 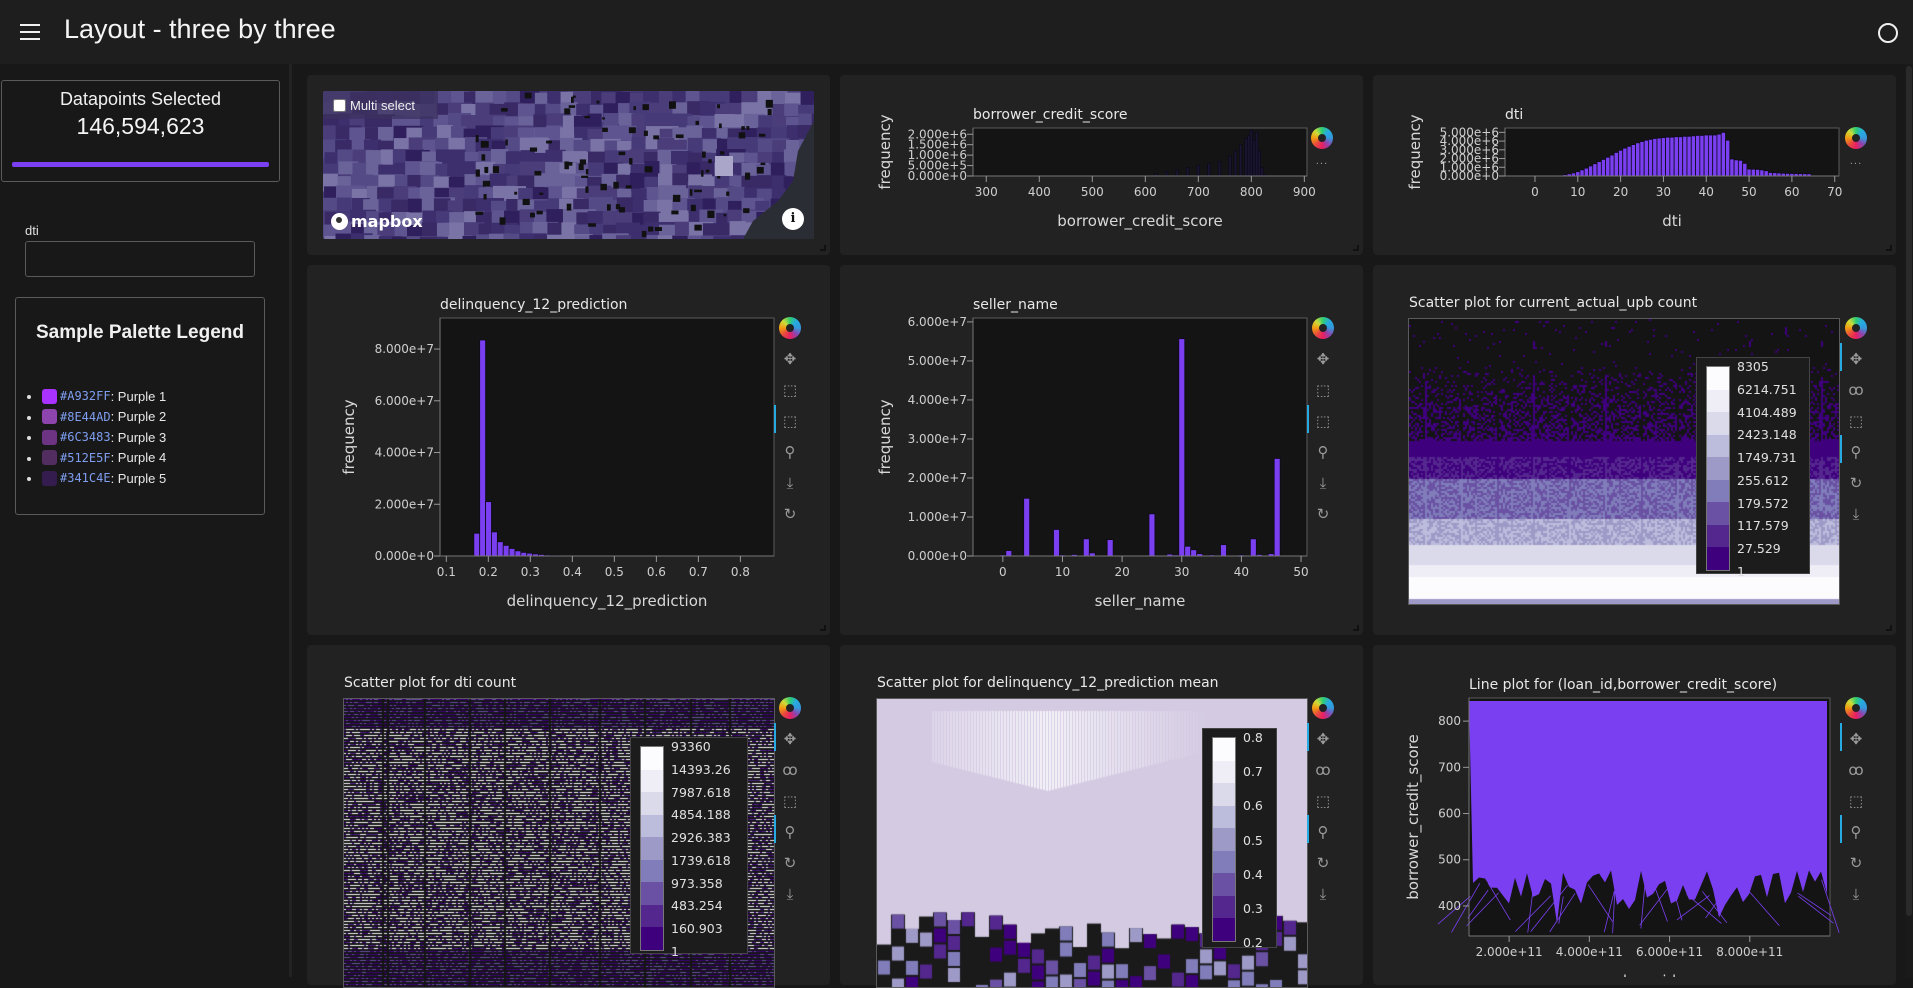 I want to click on colorbar-tick-label: 27.529, so click(x=1759, y=548).